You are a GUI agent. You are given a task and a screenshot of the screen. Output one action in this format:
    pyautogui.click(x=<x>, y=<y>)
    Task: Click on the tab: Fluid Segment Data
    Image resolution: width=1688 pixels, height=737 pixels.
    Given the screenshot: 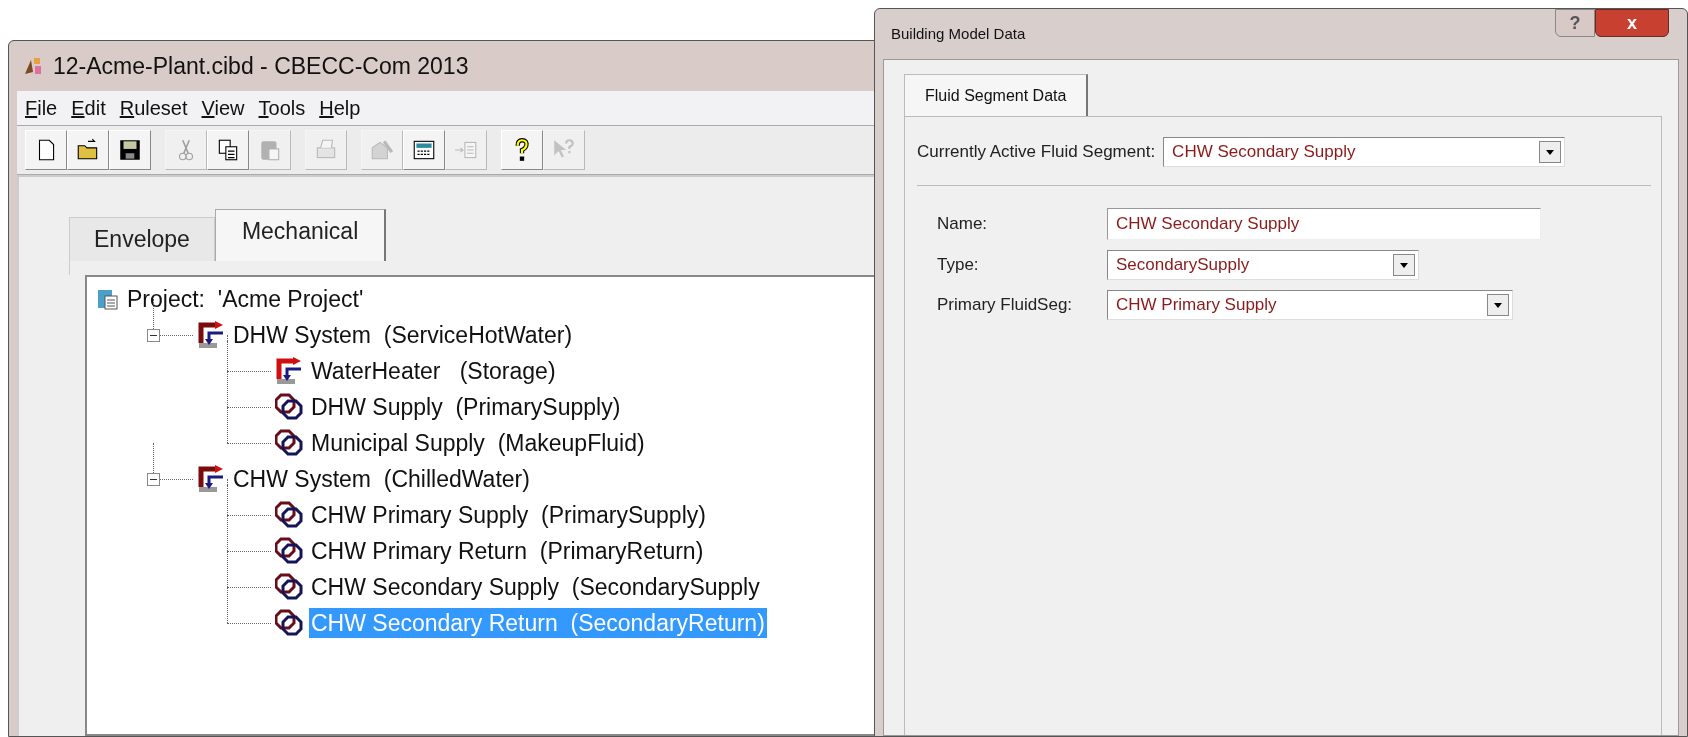 What is the action you would take?
    pyautogui.click(x=996, y=95)
    